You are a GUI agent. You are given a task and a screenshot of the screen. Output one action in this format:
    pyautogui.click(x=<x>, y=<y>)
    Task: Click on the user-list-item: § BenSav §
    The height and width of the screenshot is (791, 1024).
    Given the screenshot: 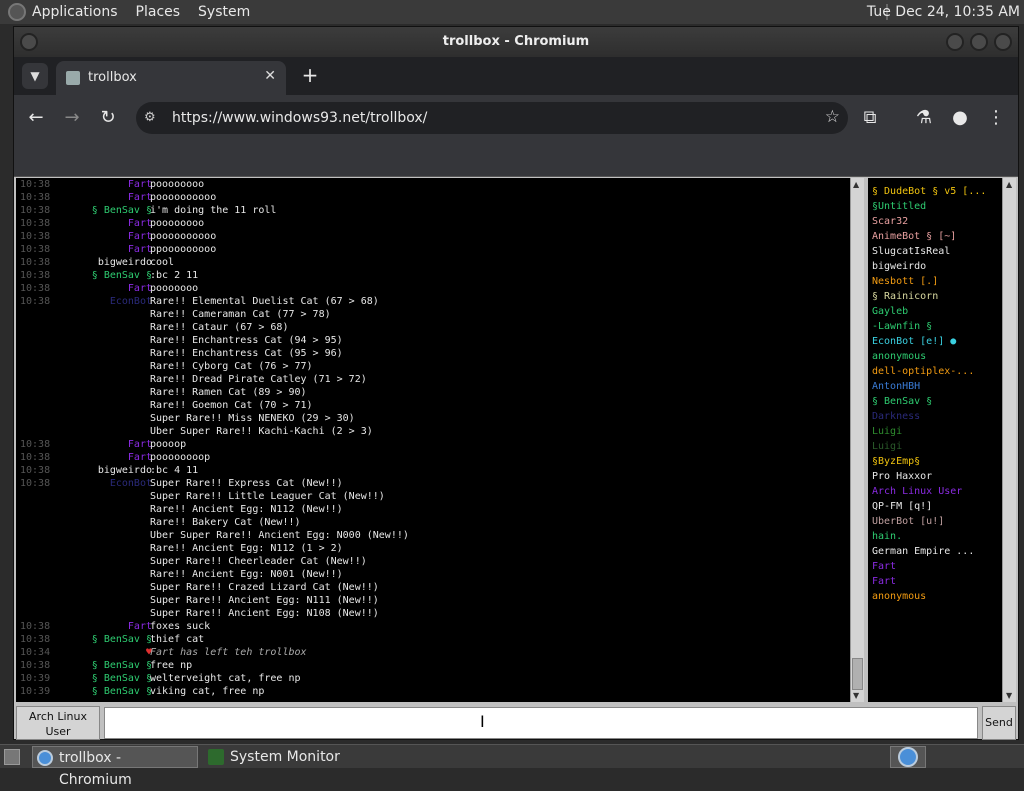 What is the action you would take?
    pyautogui.click(x=935, y=401)
    